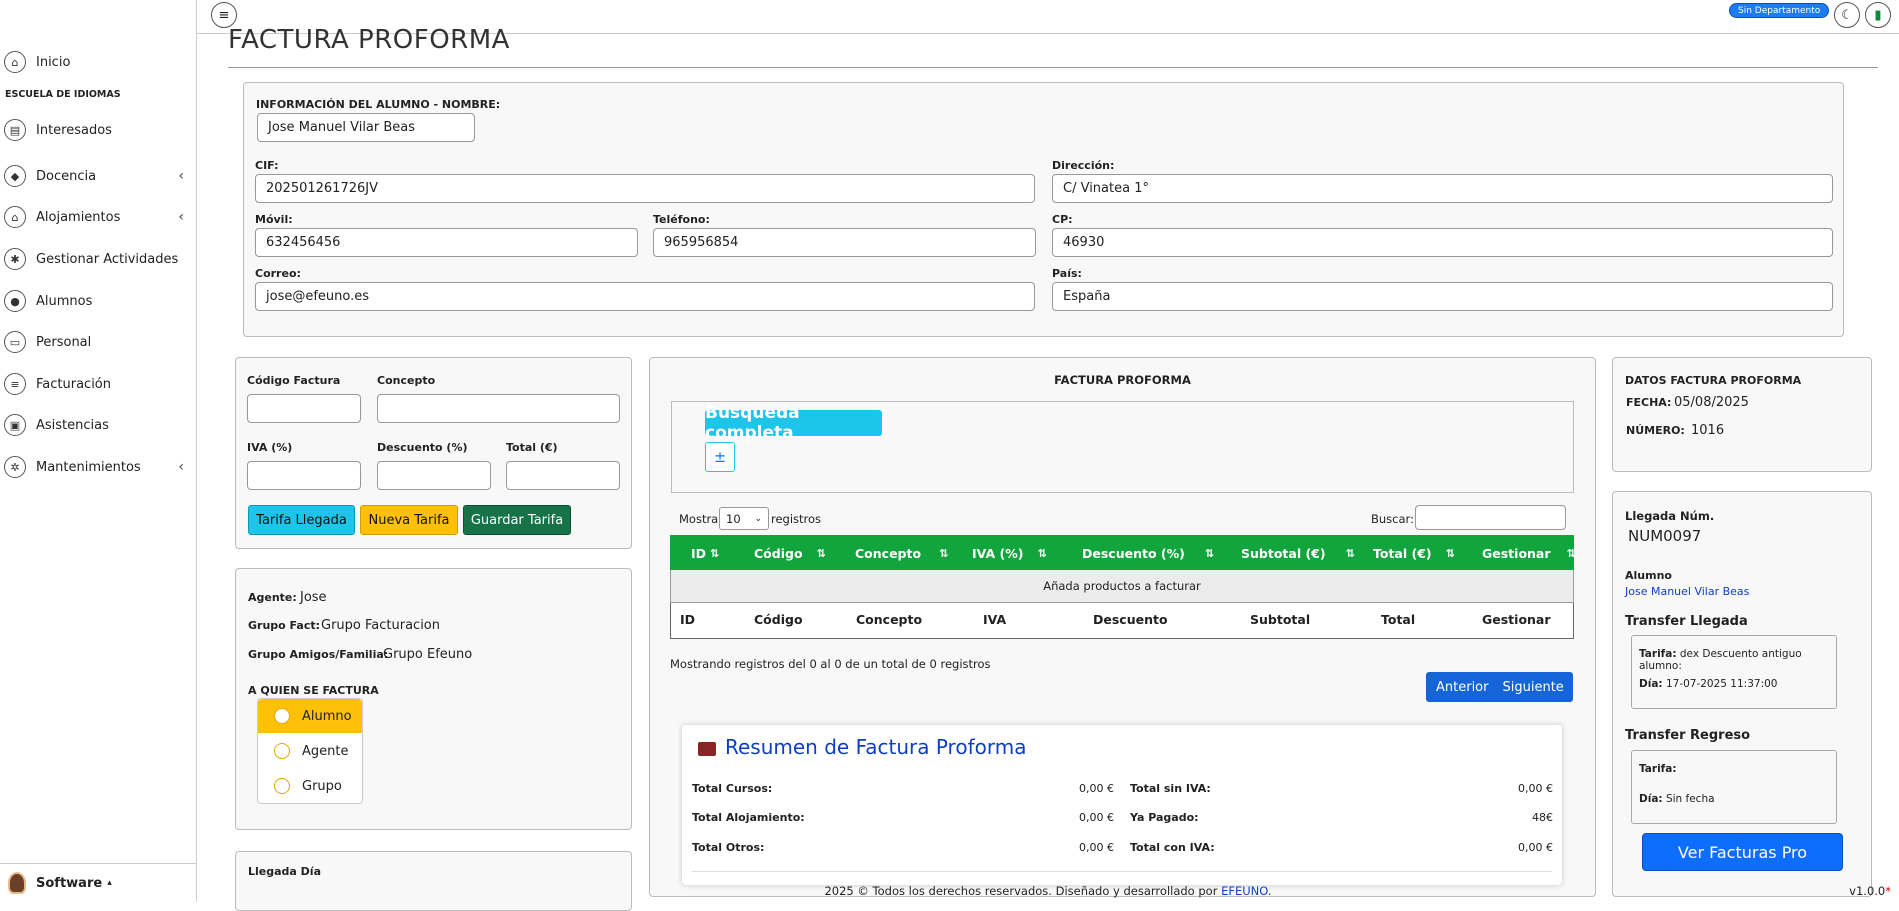  What do you see at coordinates (1062, 219) in the screenshot?
I see `cp-label: CP:` at bounding box center [1062, 219].